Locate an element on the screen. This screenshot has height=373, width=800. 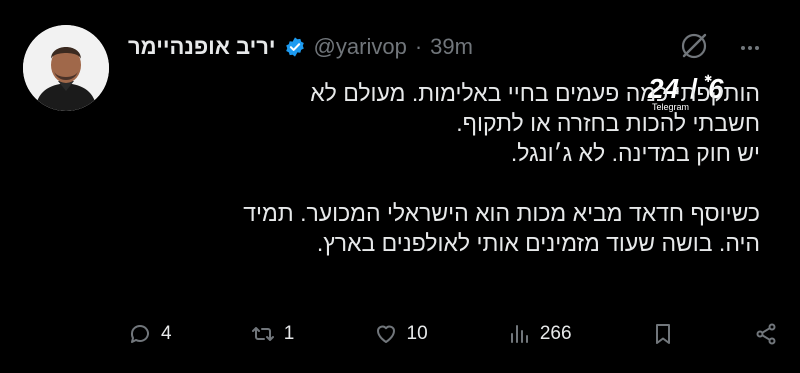
tweet-line: יש חוק במדינה. לא ג׳ונגל. is located at coordinates (635, 153).